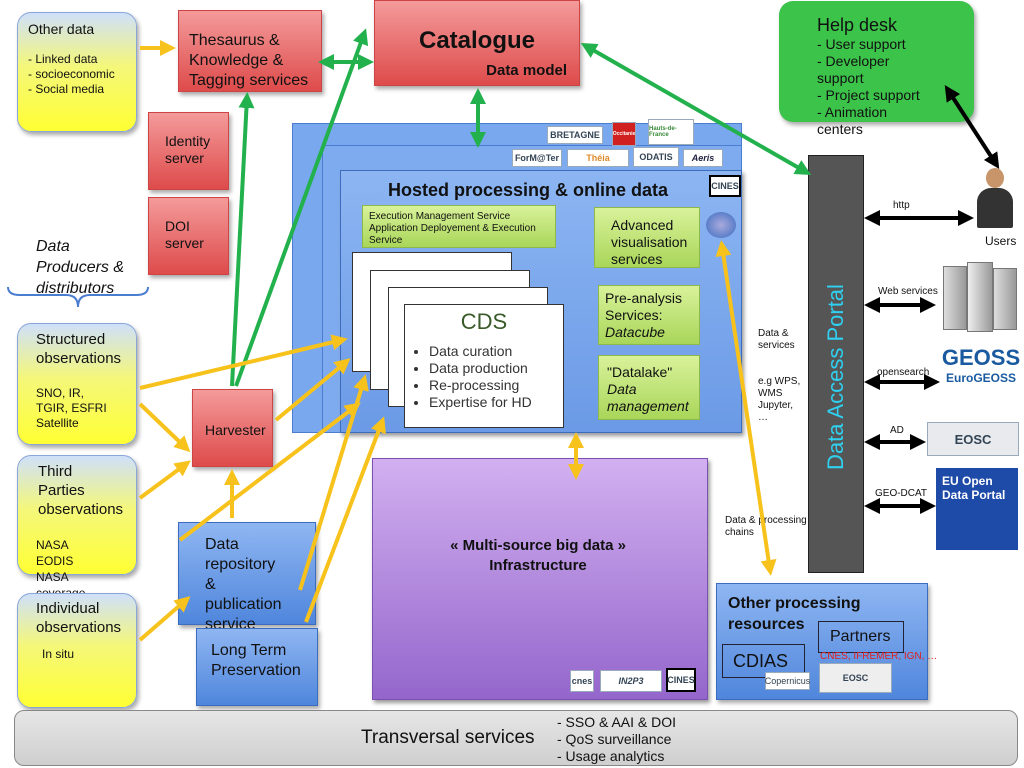 The width and height of the screenshot is (1024, 768). I want to click on cds-item: Expertise for HD, so click(493, 402).